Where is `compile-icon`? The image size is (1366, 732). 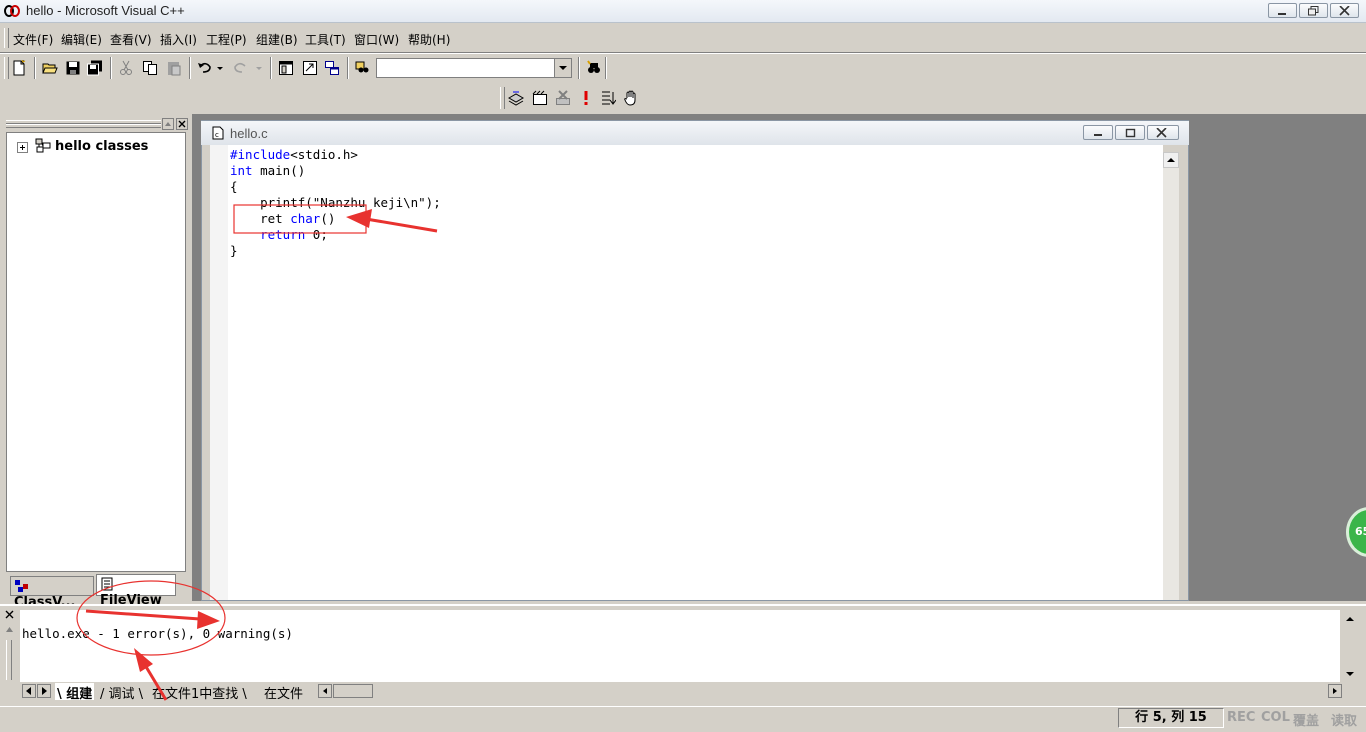 compile-icon is located at coordinates (516, 98).